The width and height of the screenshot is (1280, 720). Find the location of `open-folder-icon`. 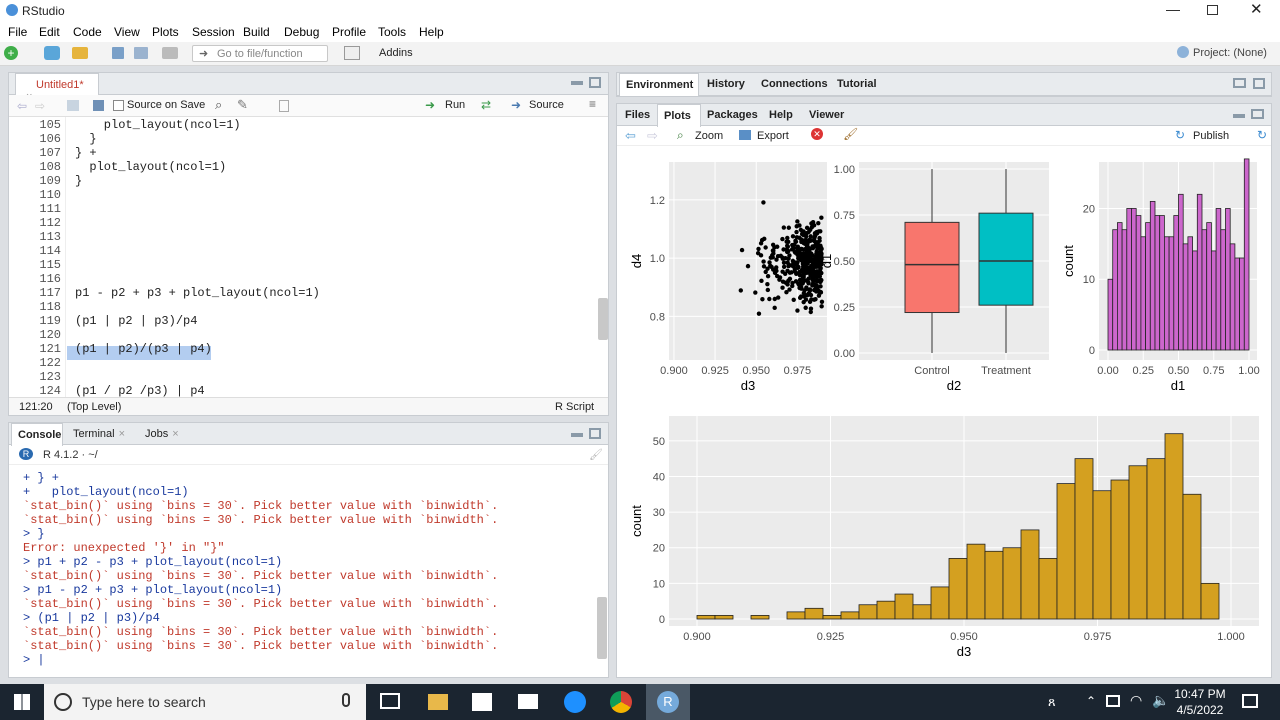

open-folder-icon is located at coordinates (80, 53).